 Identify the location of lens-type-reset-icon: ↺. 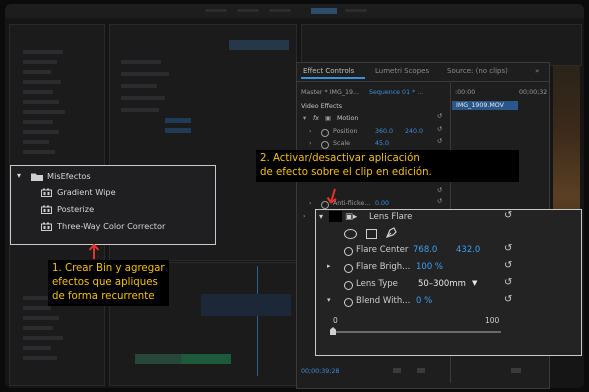
(508, 282).